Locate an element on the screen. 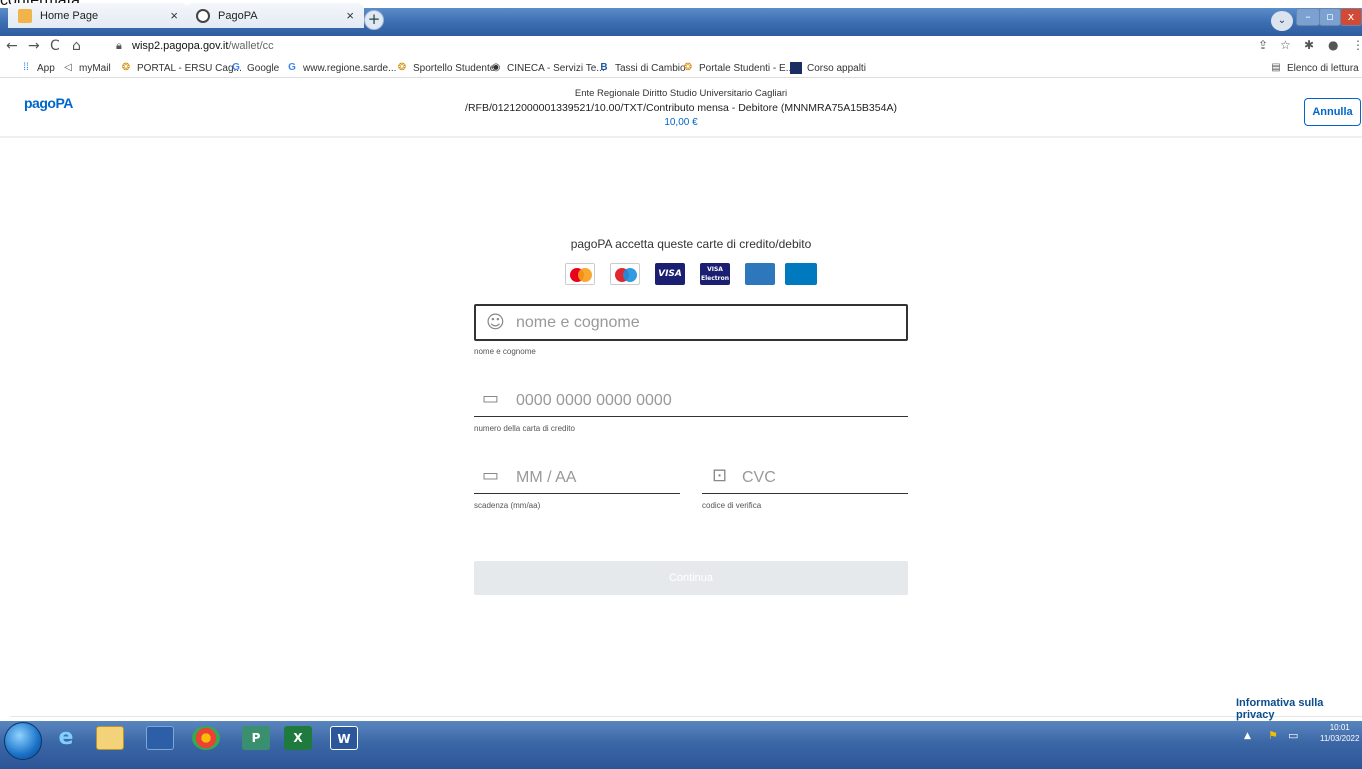 This screenshot has height=769, width=1362. close-window-button: x is located at coordinates (1351, 17).